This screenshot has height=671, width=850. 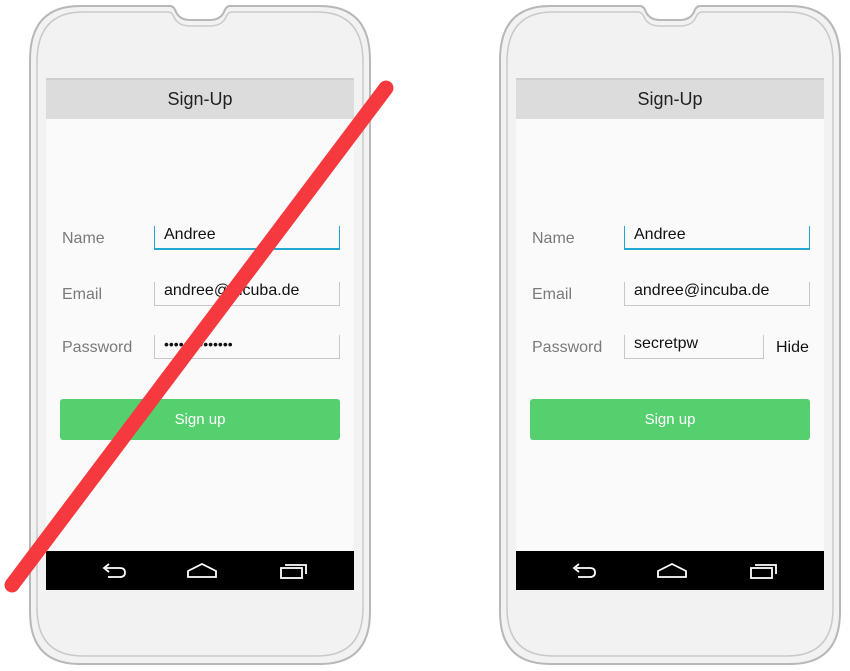 I want to click on right-email-input: andree@incuba.de, so click(x=717, y=294).